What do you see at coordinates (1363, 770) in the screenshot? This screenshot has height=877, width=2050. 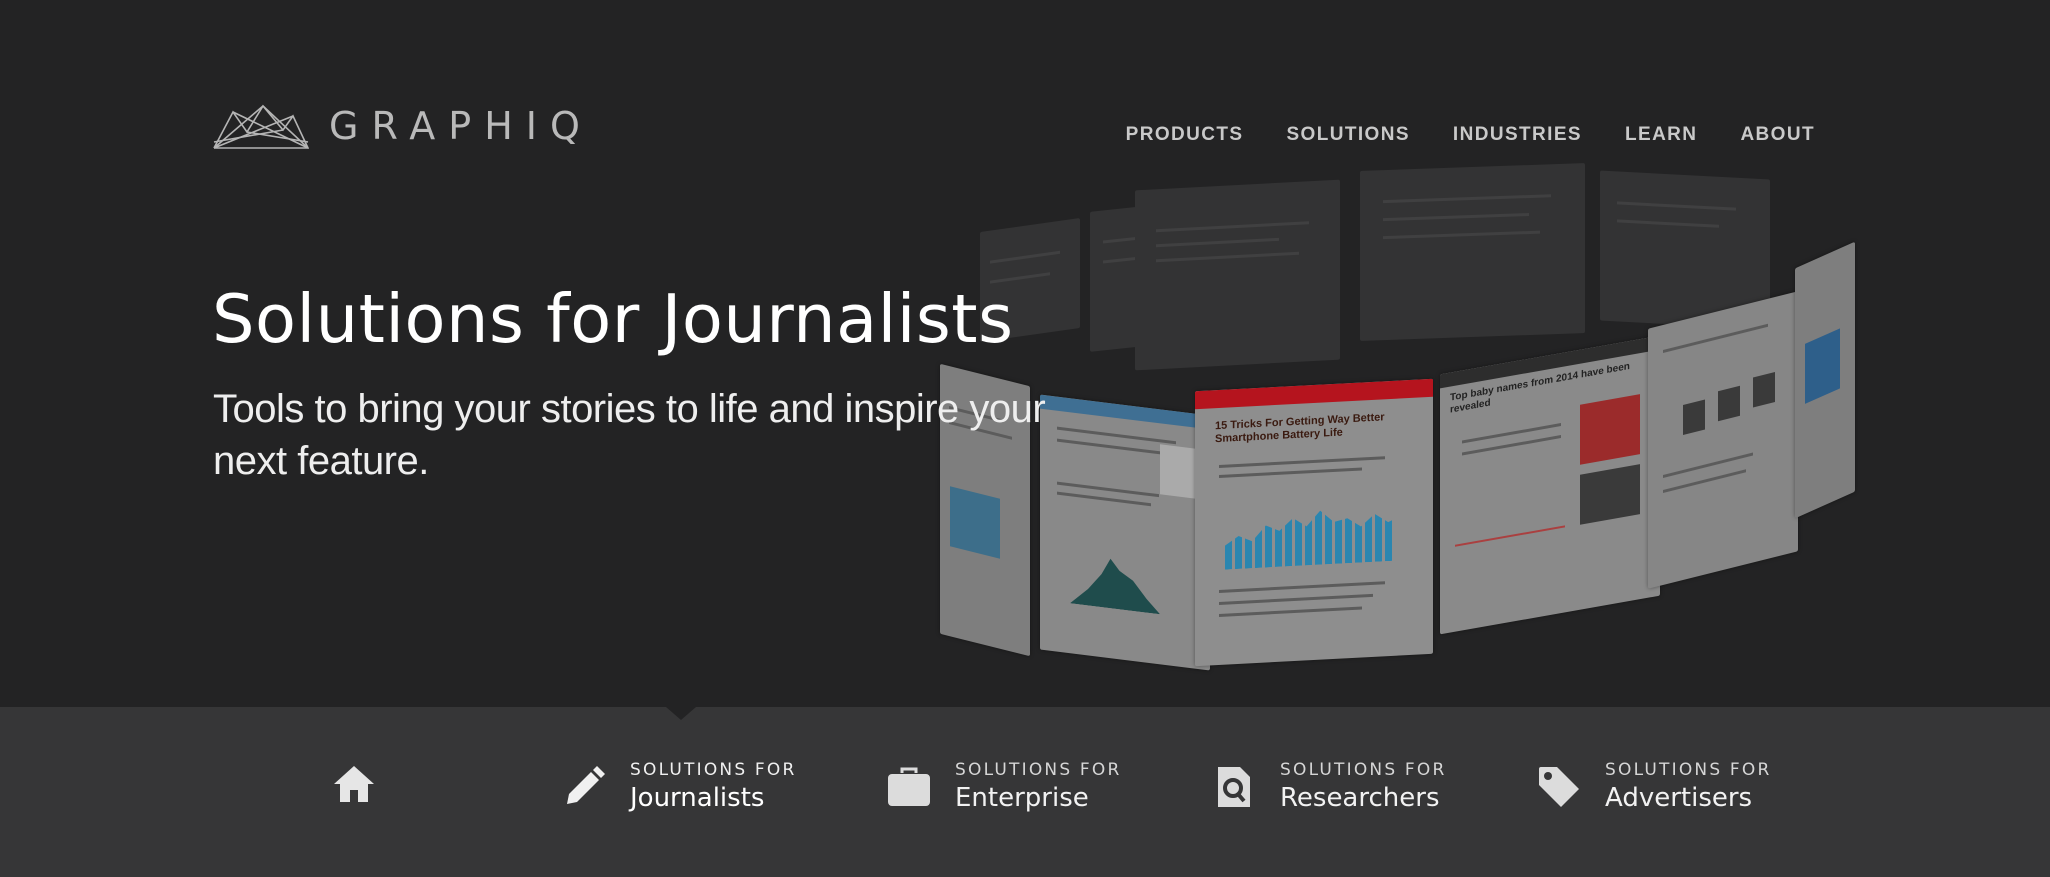 I see `subnav-researchers-small: SOLUTIONS FOR` at bounding box center [1363, 770].